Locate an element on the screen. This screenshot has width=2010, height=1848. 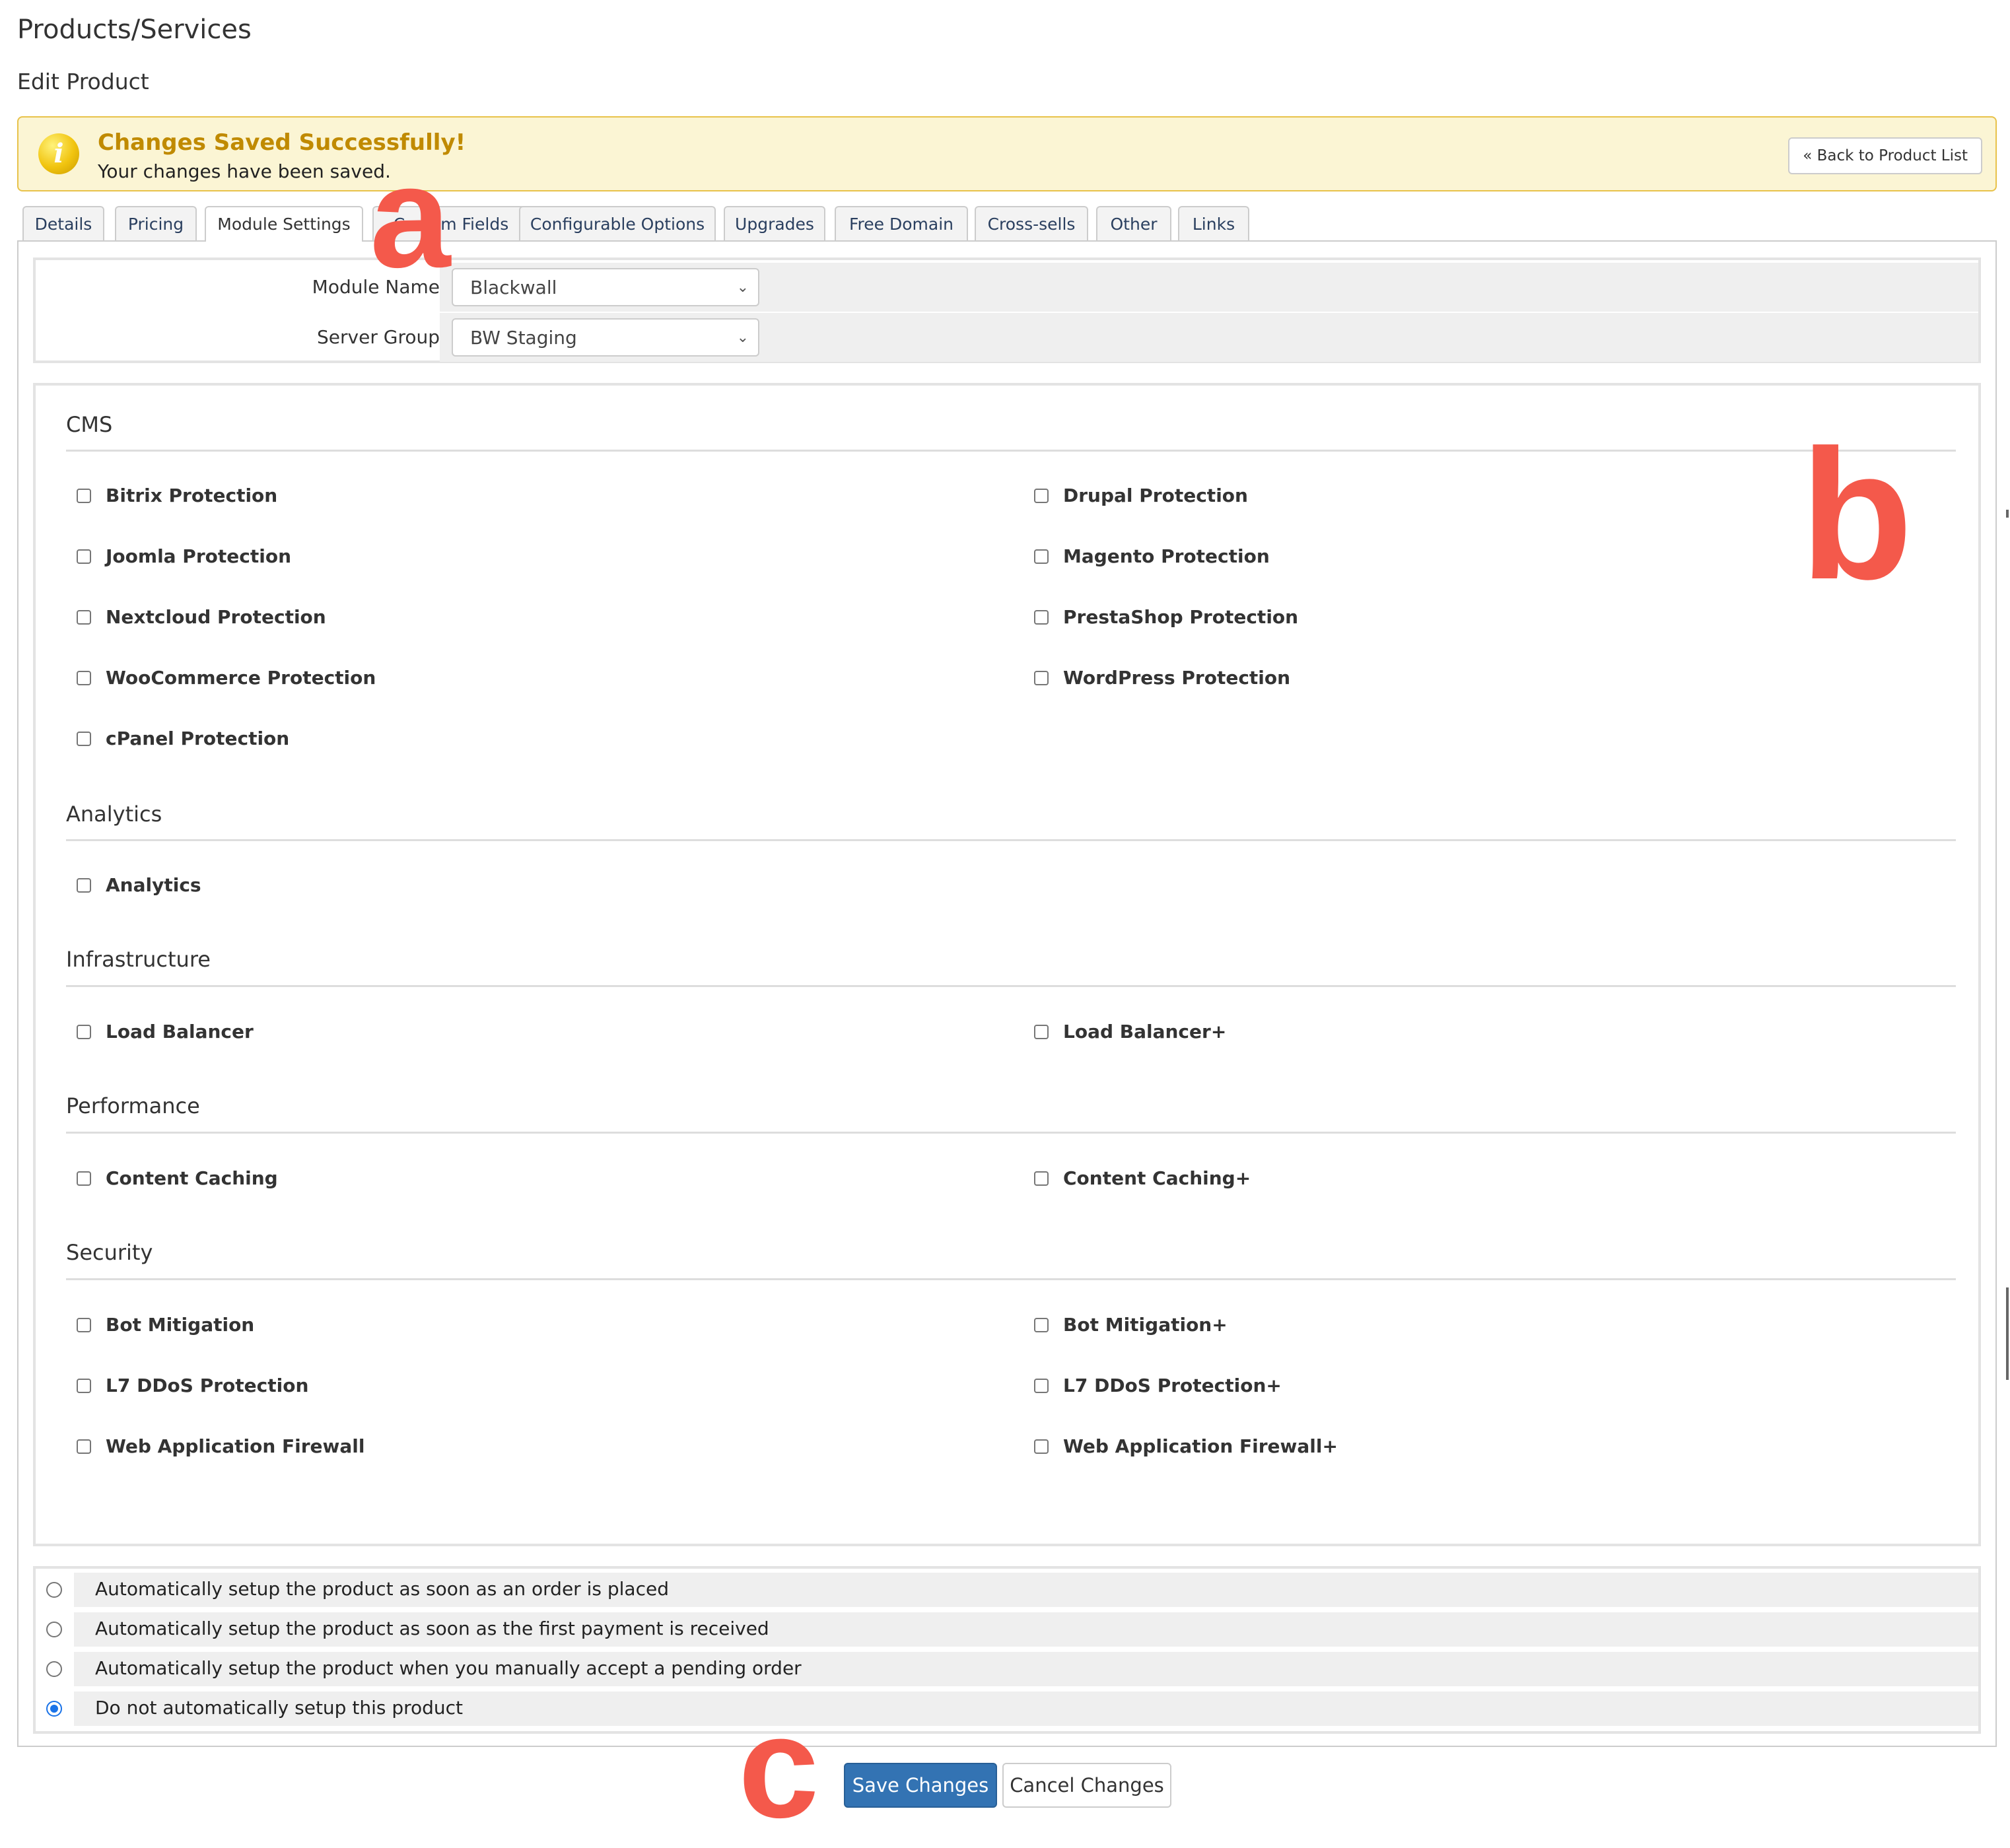
server-group-label: Server Group is located at coordinates (378, 337).